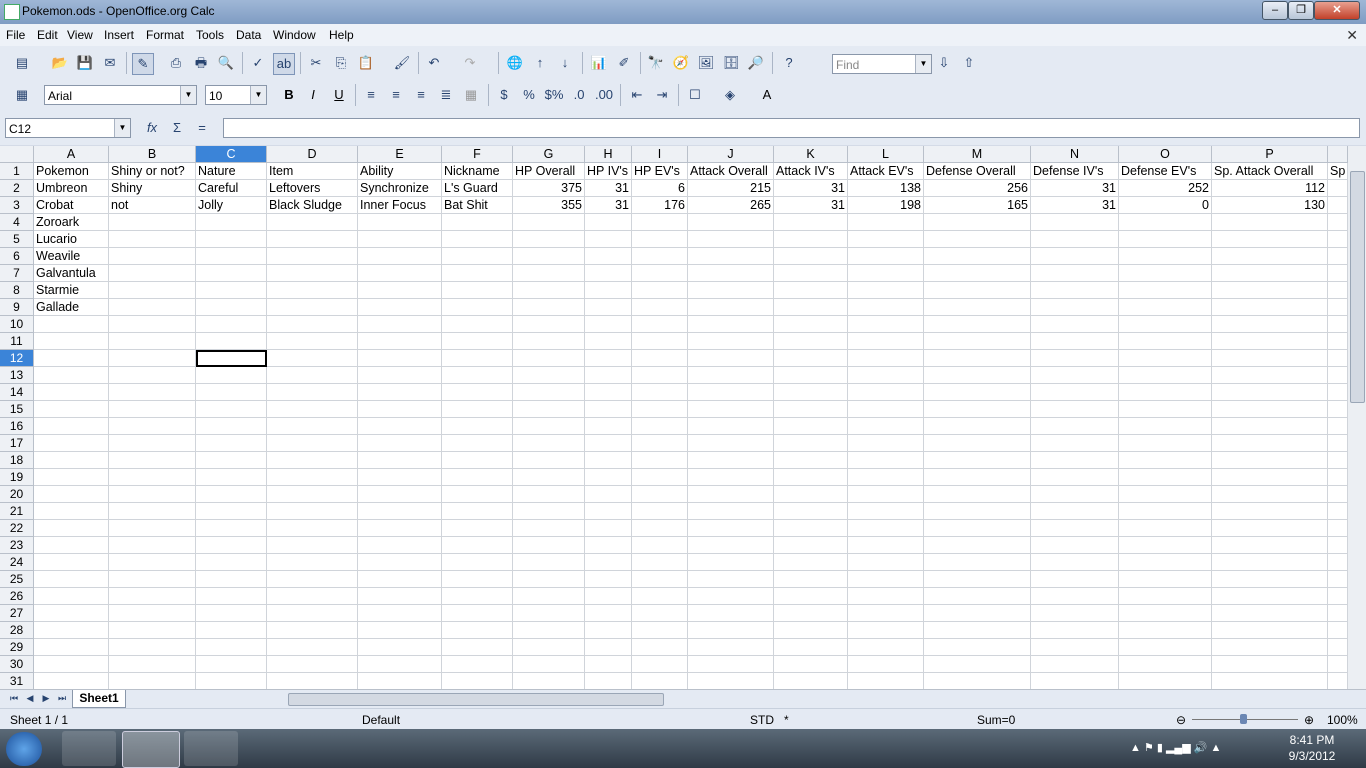 The image size is (1366, 768). What do you see at coordinates (756, 63) in the screenshot?
I see `zoom-icon: 🔎` at bounding box center [756, 63].